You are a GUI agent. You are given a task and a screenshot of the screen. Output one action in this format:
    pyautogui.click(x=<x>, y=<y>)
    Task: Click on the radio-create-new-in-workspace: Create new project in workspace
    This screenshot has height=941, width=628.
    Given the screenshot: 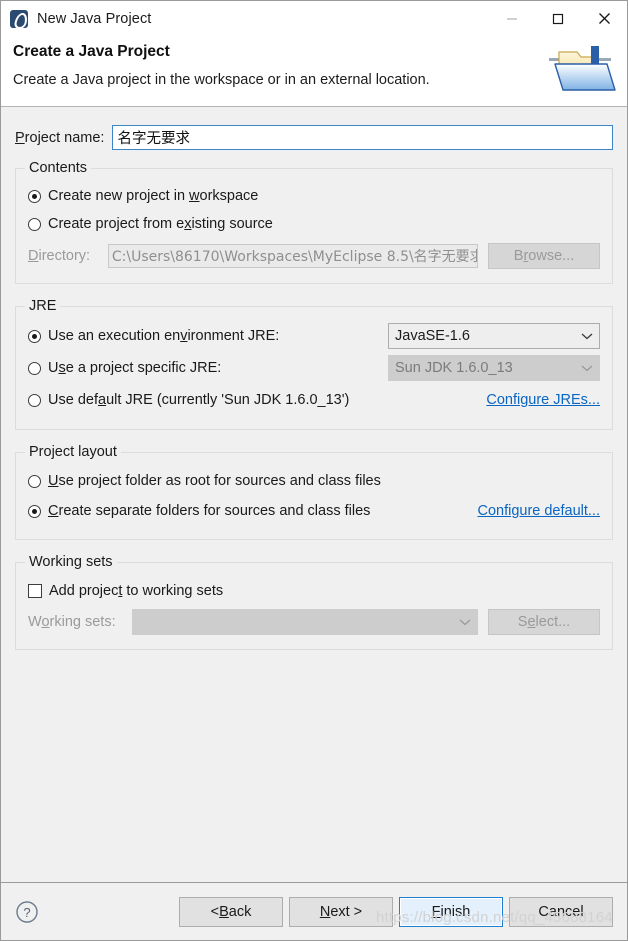 What is the action you would take?
    pyautogui.click(x=314, y=196)
    